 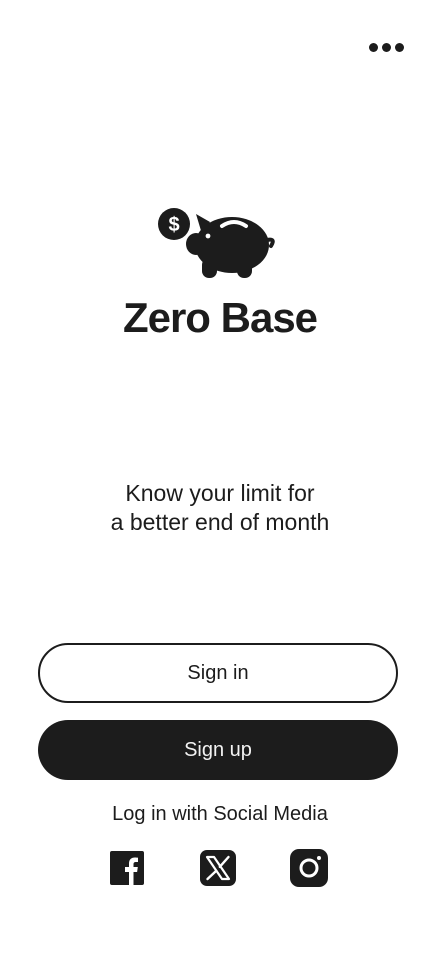 I want to click on instagram-icon, so click(x=309, y=868).